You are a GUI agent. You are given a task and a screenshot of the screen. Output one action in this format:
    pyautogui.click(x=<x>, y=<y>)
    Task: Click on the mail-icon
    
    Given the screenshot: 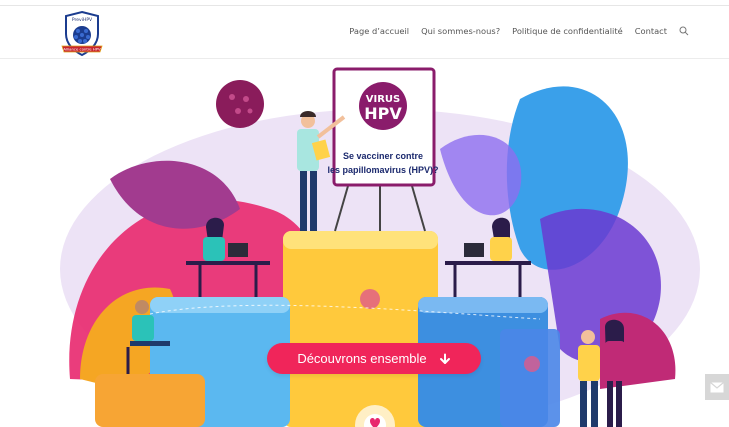 What is the action you would take?
    pyautogui.click(x=717, y=386)
    